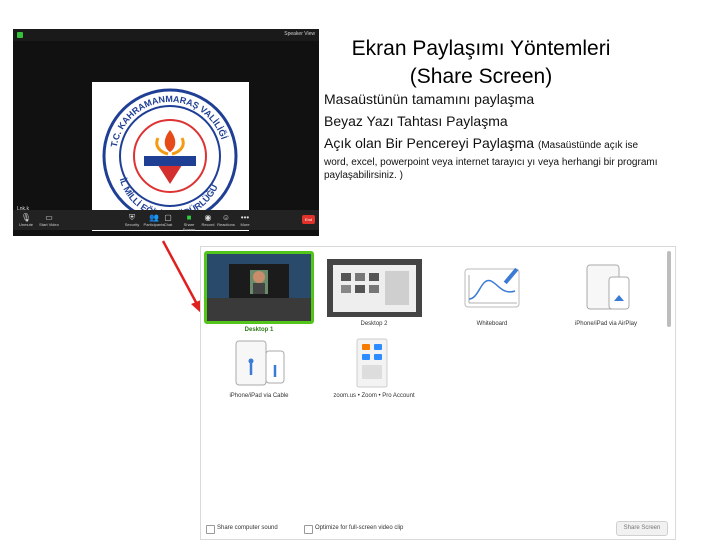 The image size is (720, 540). Describe the element at coordinates (359, 528) in the screenshot. I see `optimize-video-label: Optimize for full-screen video clip` at that location.